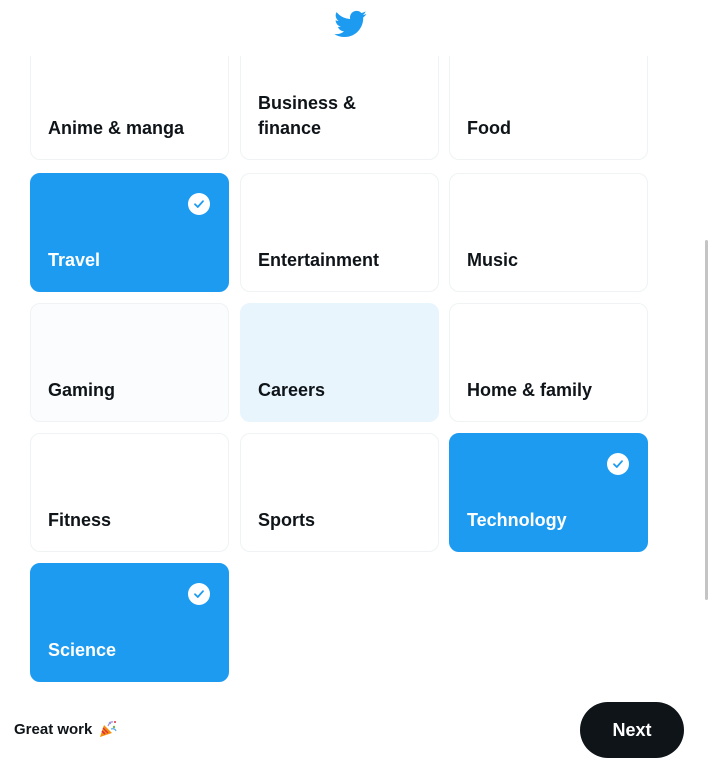  I want to click on topic-card-sports: Sports, so click(339, 492).